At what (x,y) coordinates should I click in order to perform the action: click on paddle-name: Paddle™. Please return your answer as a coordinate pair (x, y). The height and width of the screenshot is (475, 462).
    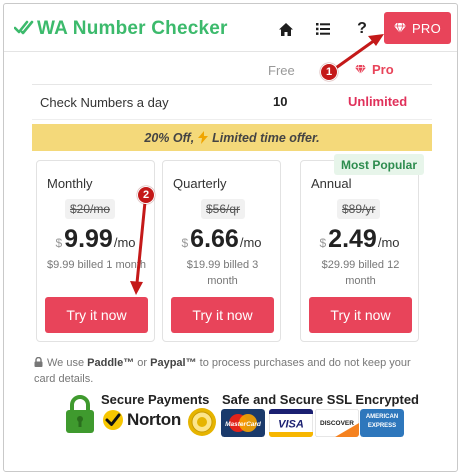
    Looking at the image, I should click on (111, 363).